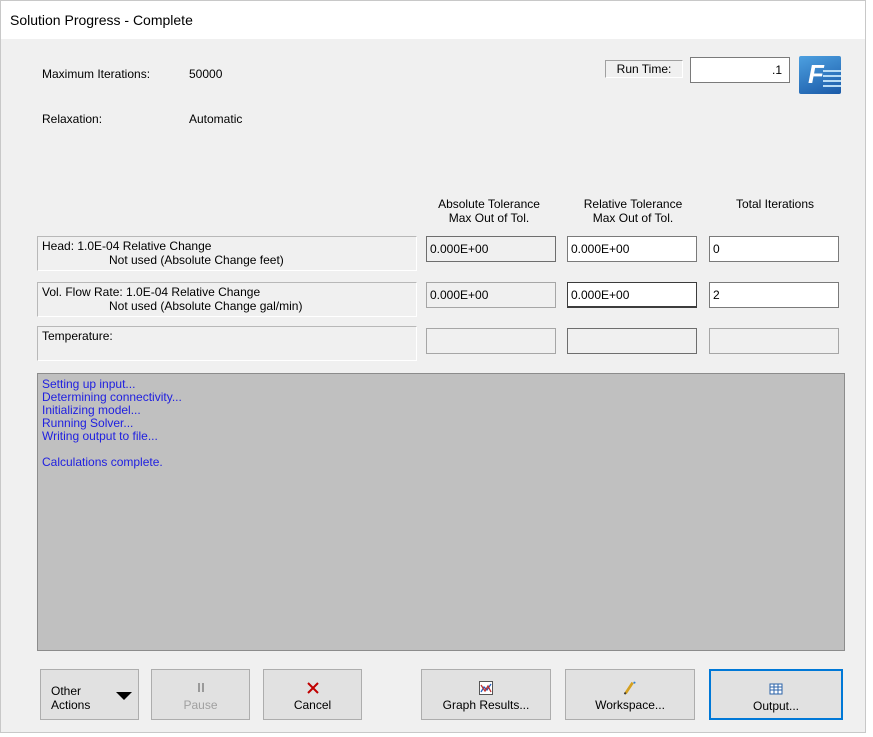 The image size is (873, 737). Describe the element at coordinates (72, 119) in the screenshot. I see `relaxation-label: Relaxation:` at that location.